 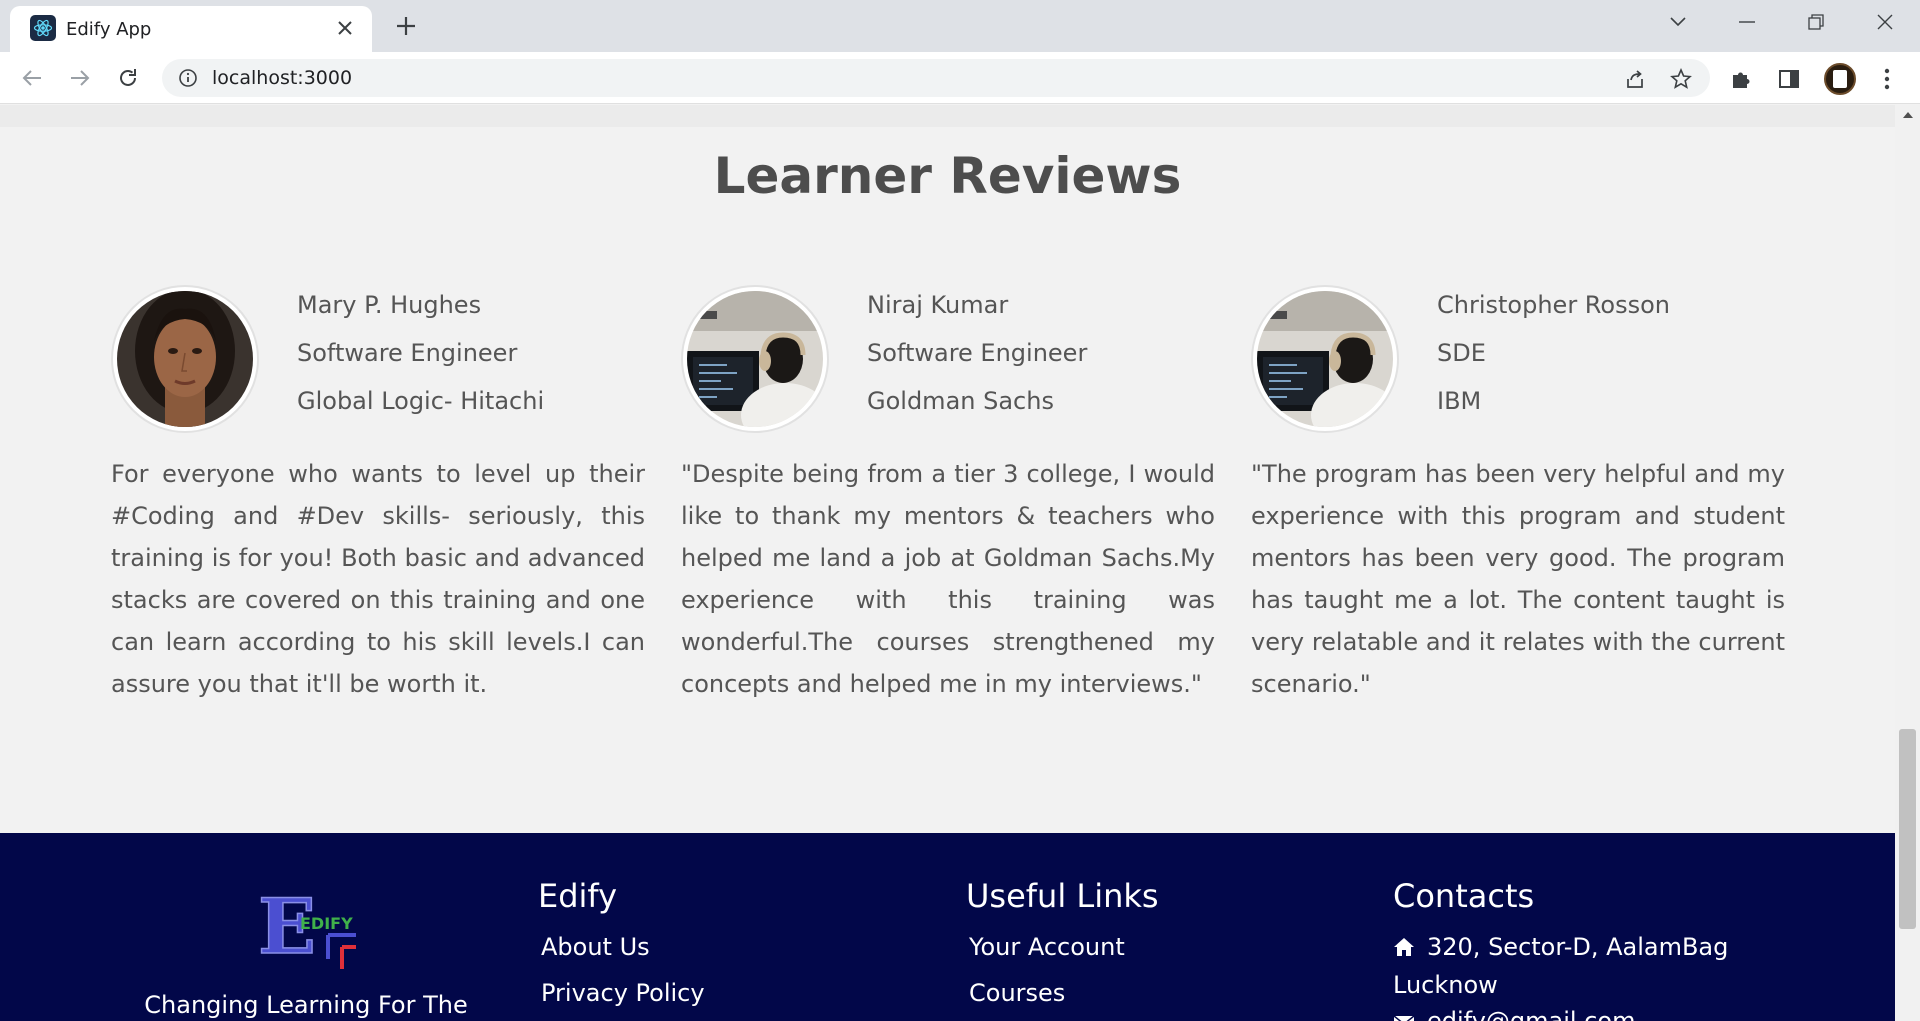 I want to click on footer-email: edify@gmail.com, so click(x=1583, y=1012).